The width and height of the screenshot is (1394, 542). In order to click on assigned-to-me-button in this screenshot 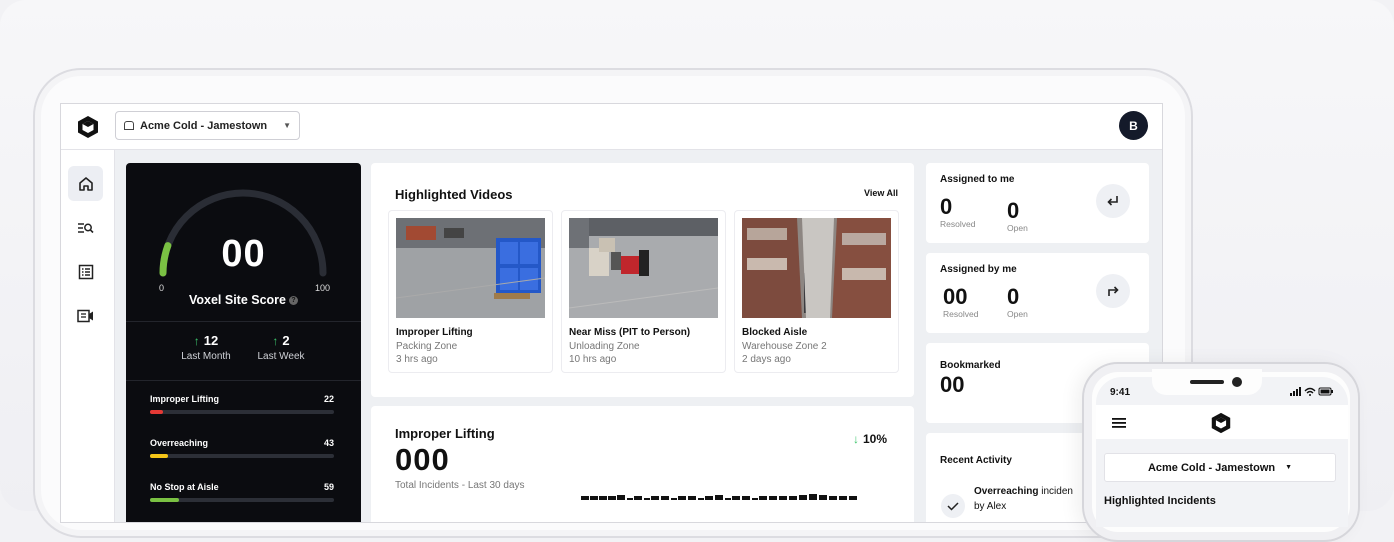, I will do `click(1113, 201)`.